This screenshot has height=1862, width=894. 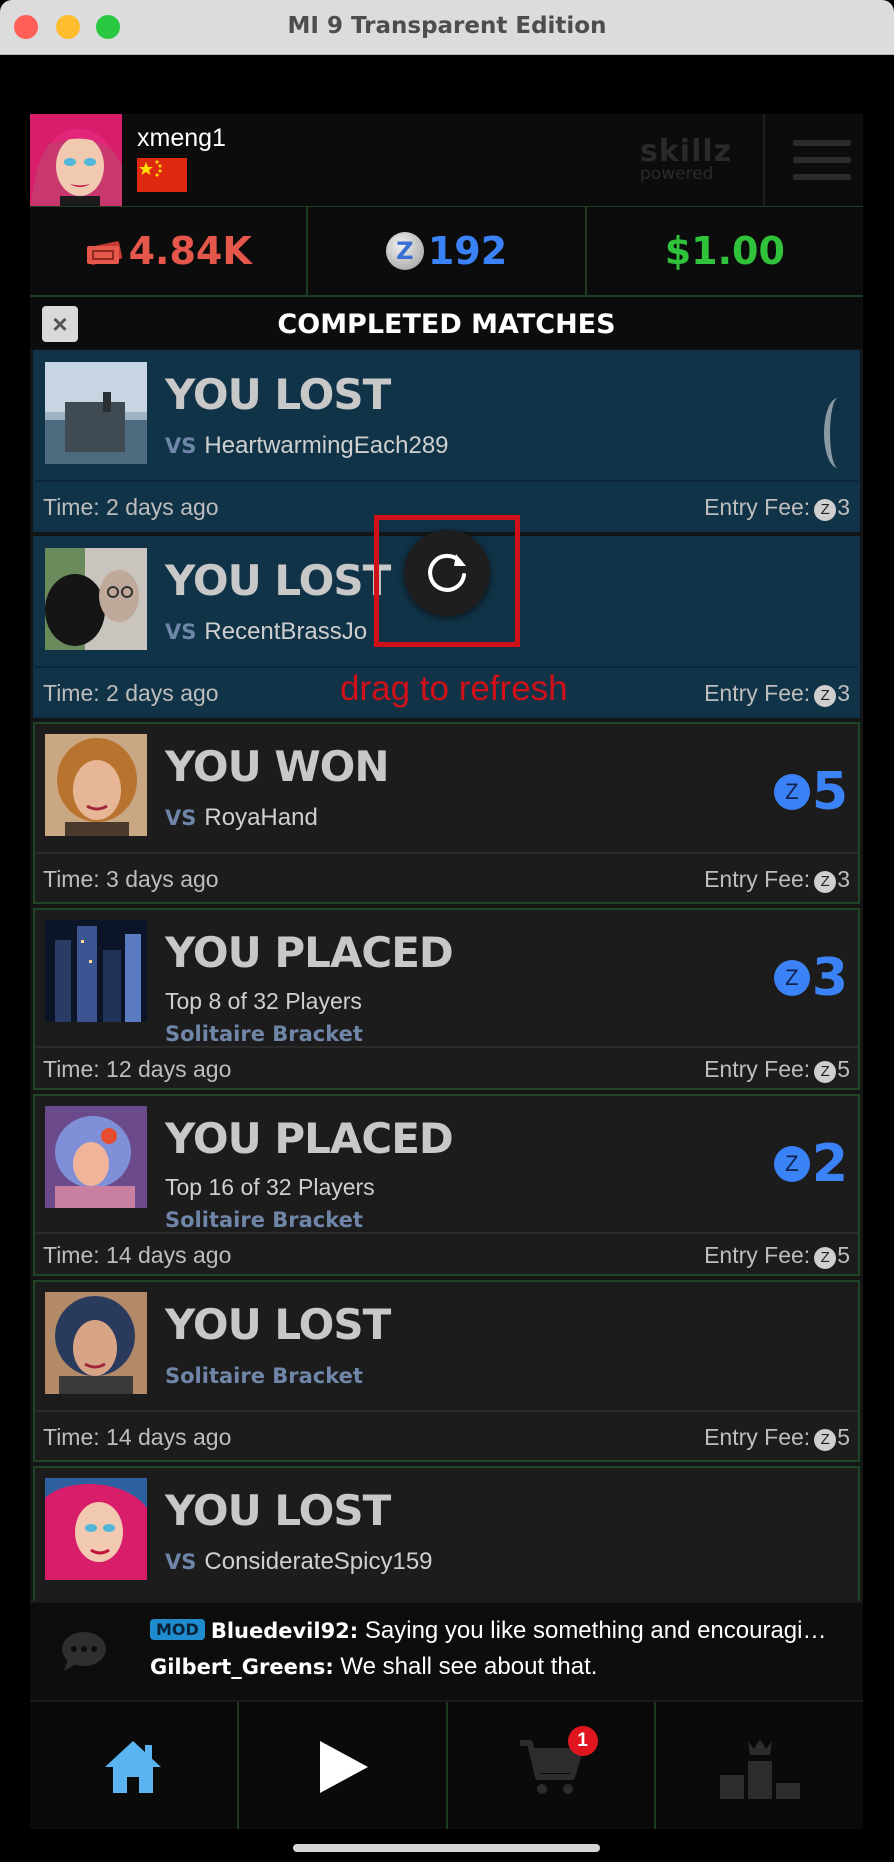 What do you see at coordinates (467, 251) in the screenshot?
I see `zcoins-value: 192` at bounding box center [467, 251].